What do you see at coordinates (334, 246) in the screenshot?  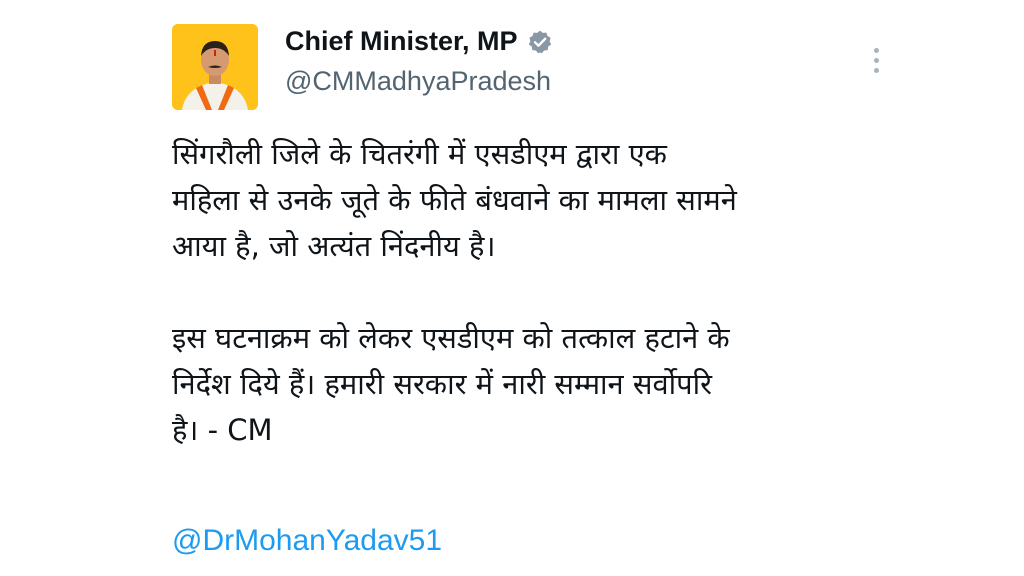 I see `tweet-line: आया है, जो अत्यंत निंदनीय है।` at bounding box center [334, 246].